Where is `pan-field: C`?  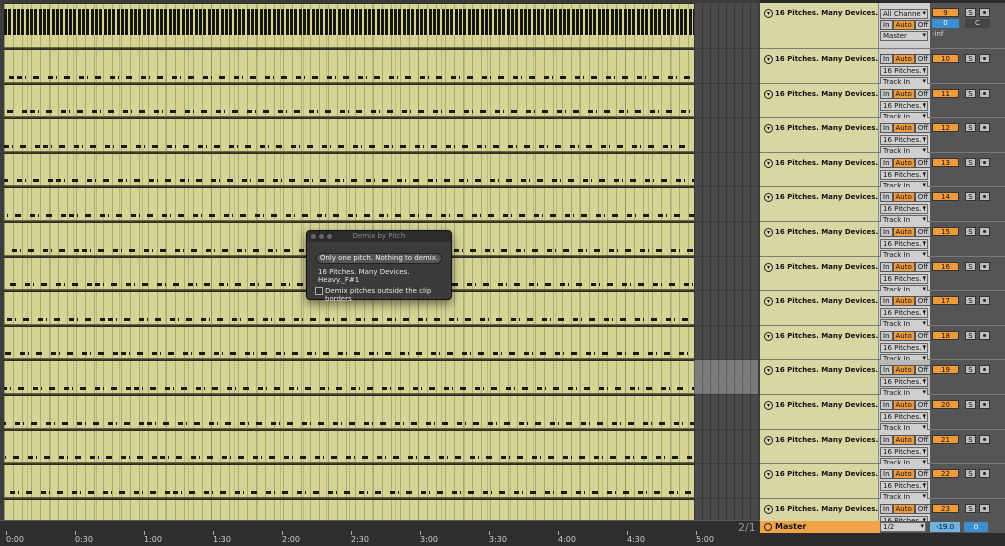 pan-field: C is located at coordinates (977, 23).